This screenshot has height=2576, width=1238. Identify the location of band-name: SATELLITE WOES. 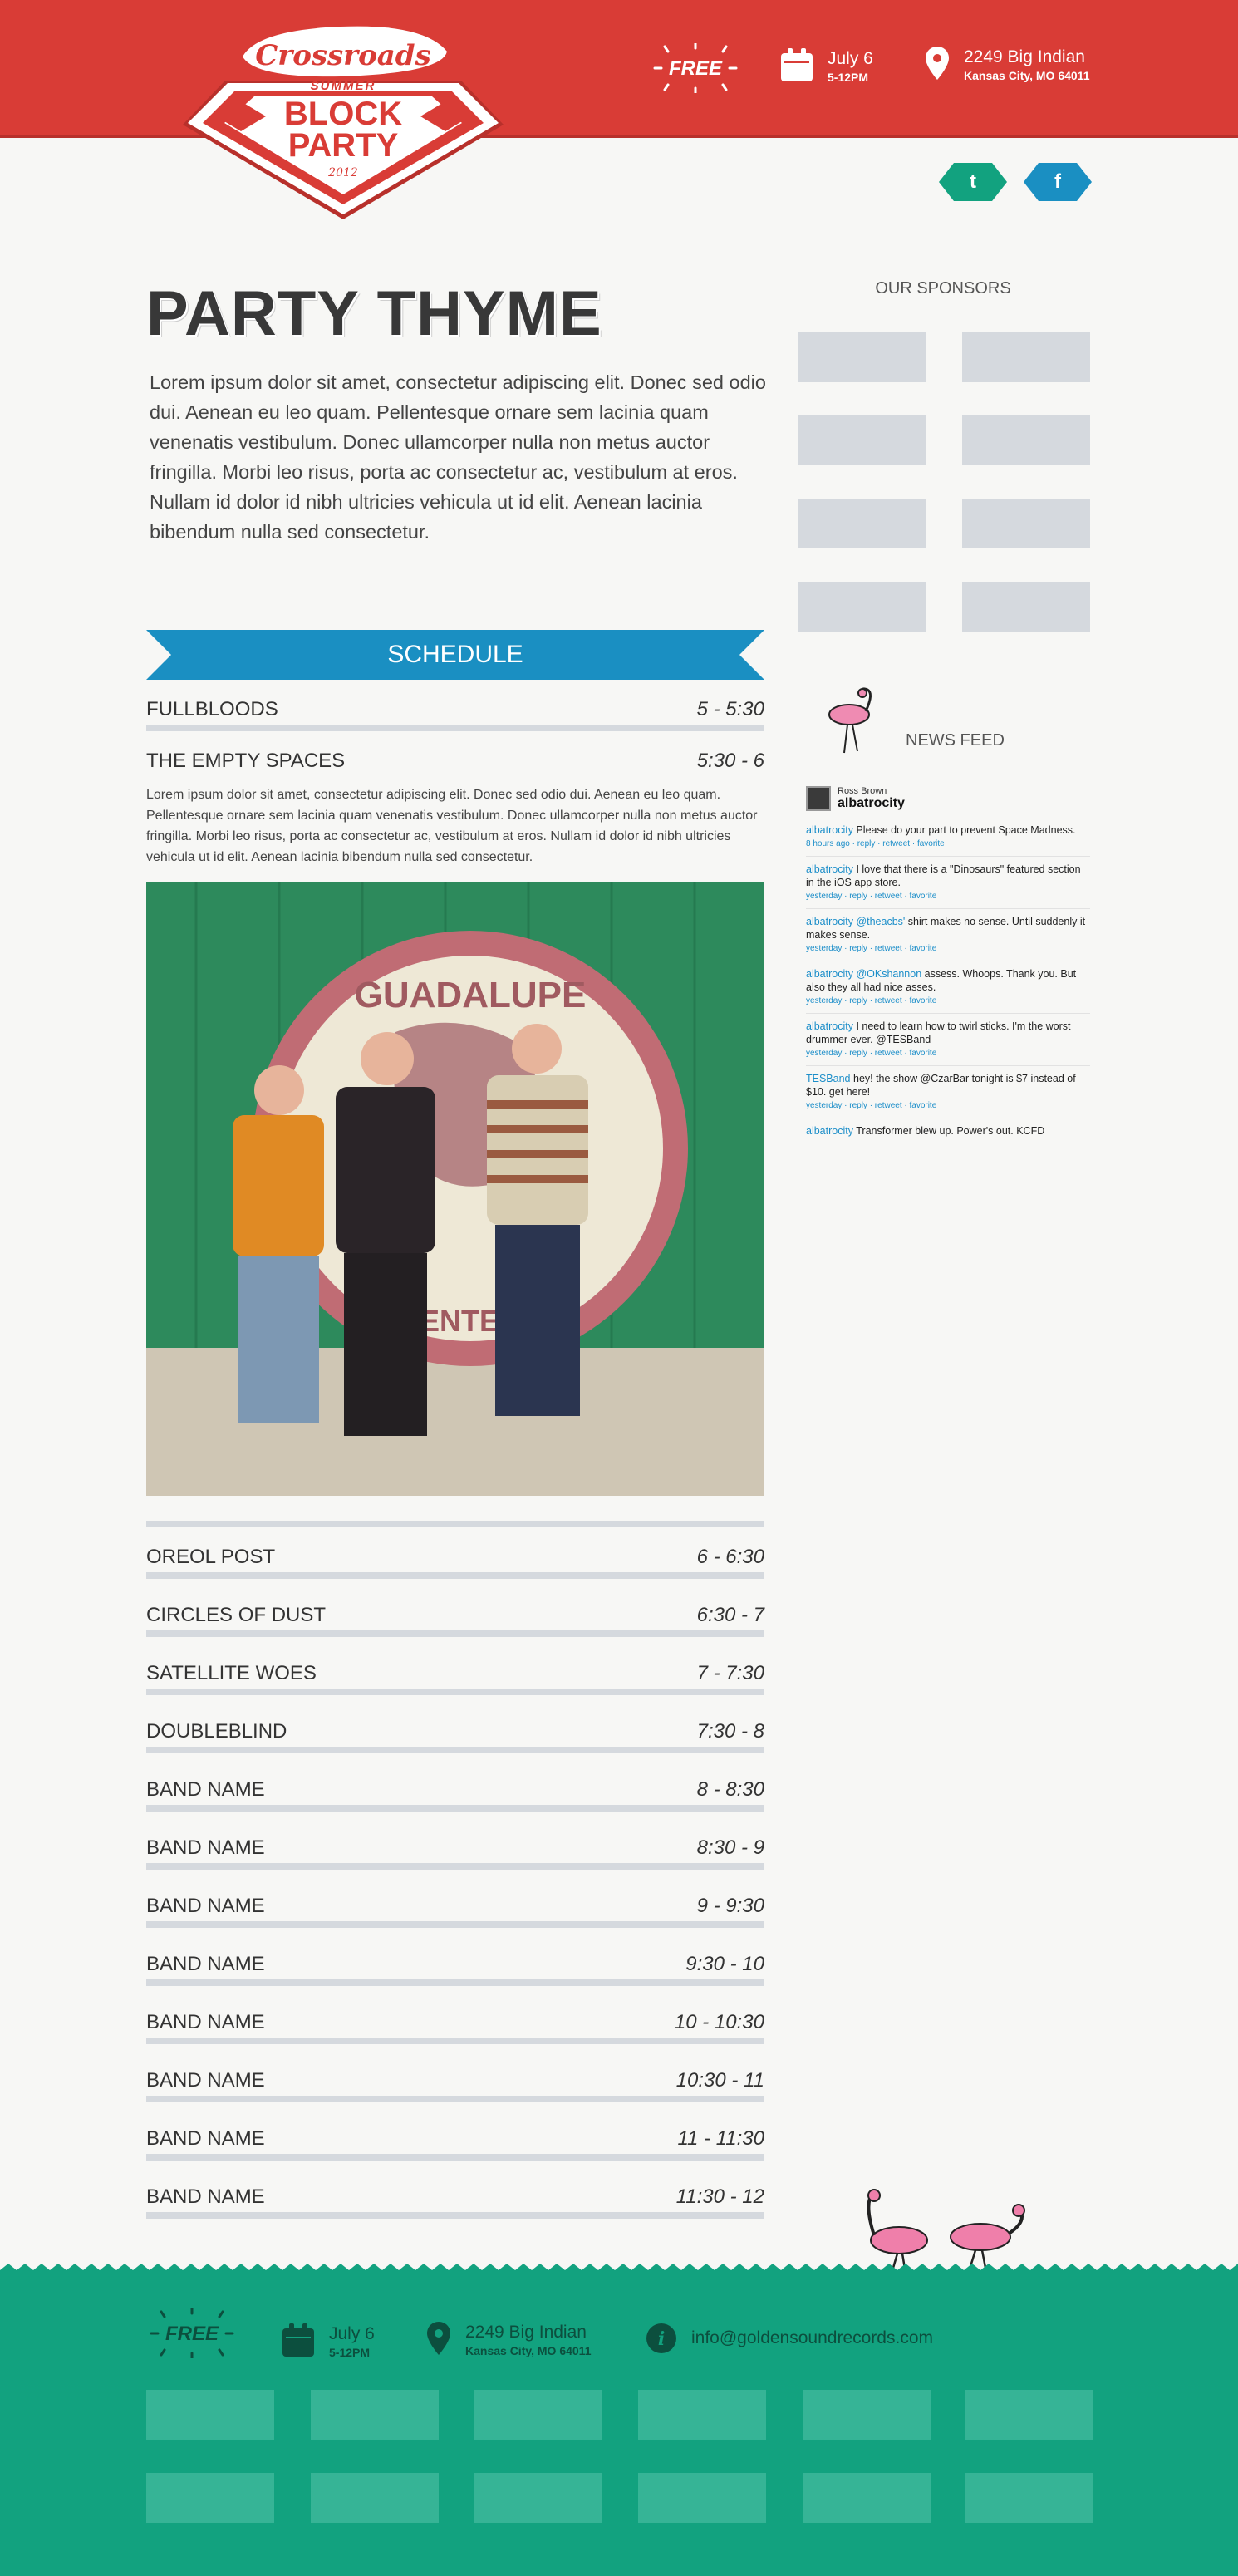
(232, 1673).